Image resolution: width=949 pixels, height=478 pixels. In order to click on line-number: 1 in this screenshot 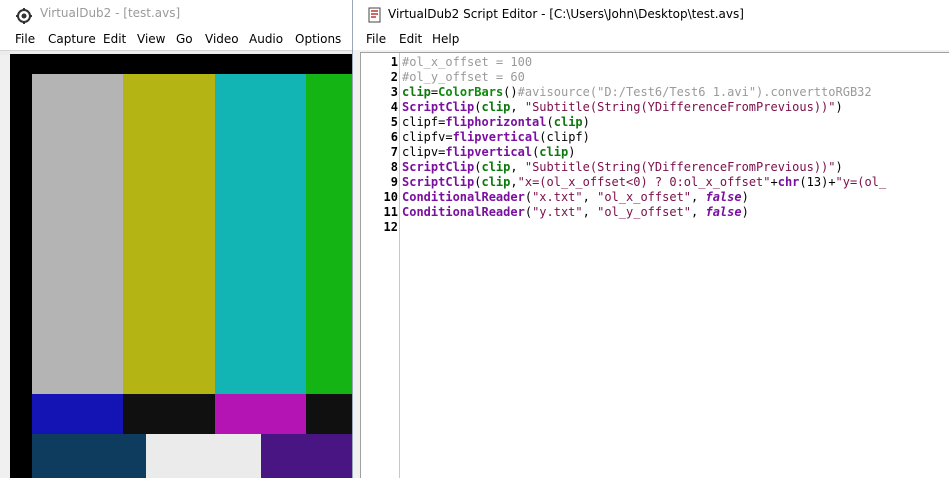, I will do `click(394, 62)`.